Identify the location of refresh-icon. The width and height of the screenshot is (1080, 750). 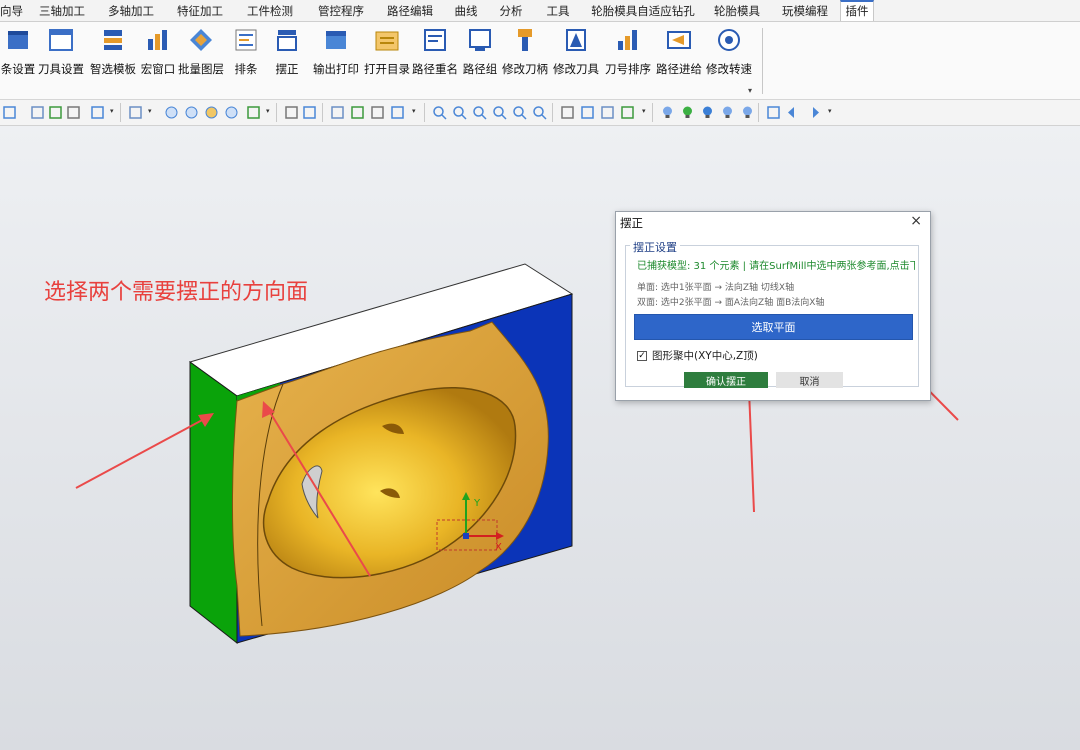
(773, 112).